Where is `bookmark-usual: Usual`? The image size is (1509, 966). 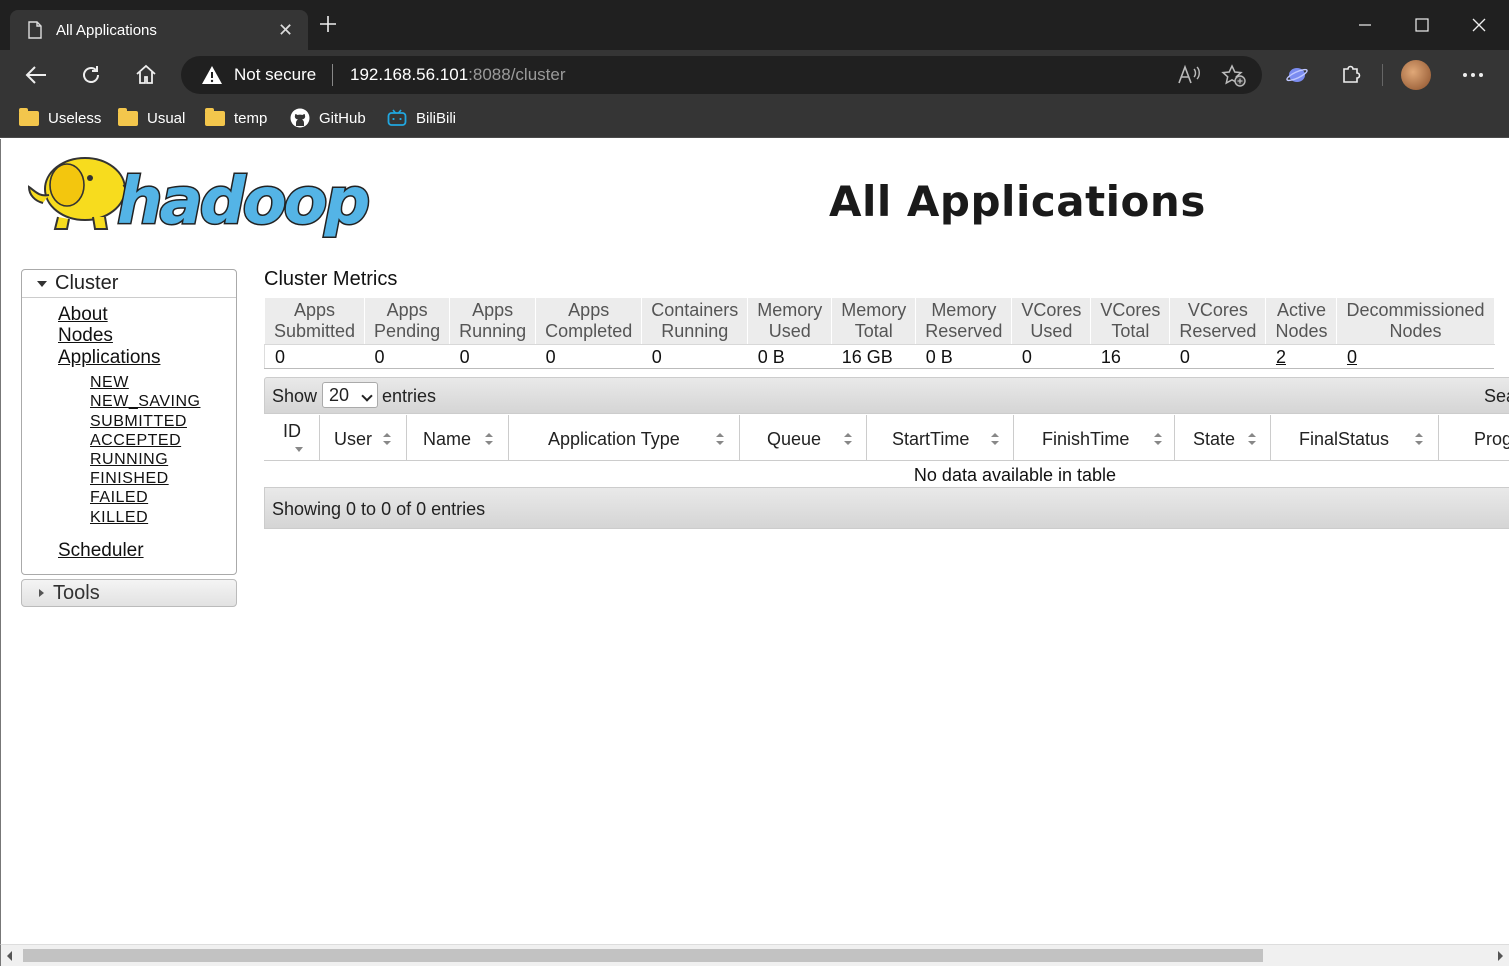
bookmark-usual: Usual is located at coordinates (151, 118).